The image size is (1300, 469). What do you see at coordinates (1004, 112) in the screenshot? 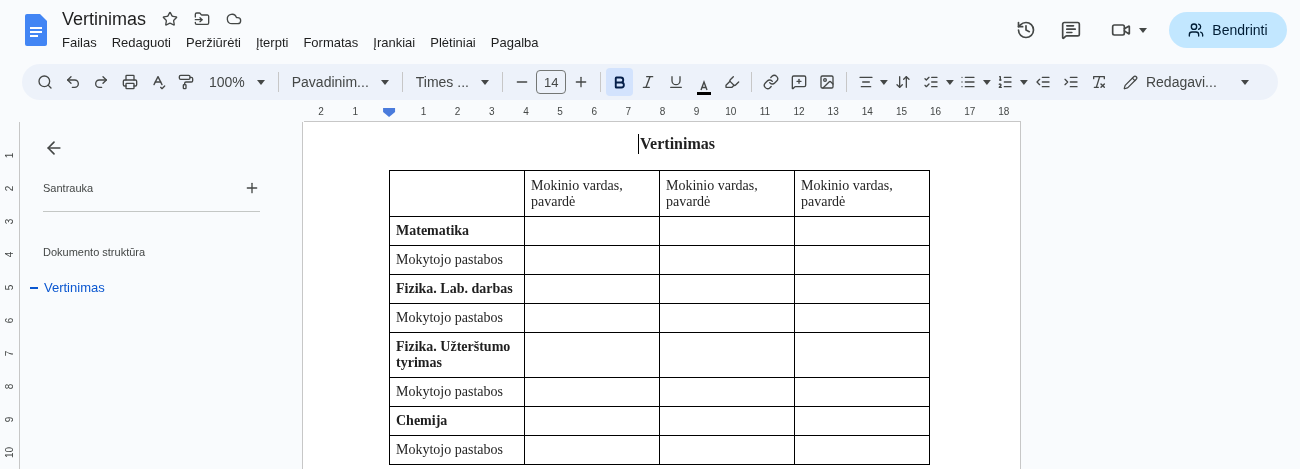
I see `ruler-number: 18` at bounding box center [1004, 112].